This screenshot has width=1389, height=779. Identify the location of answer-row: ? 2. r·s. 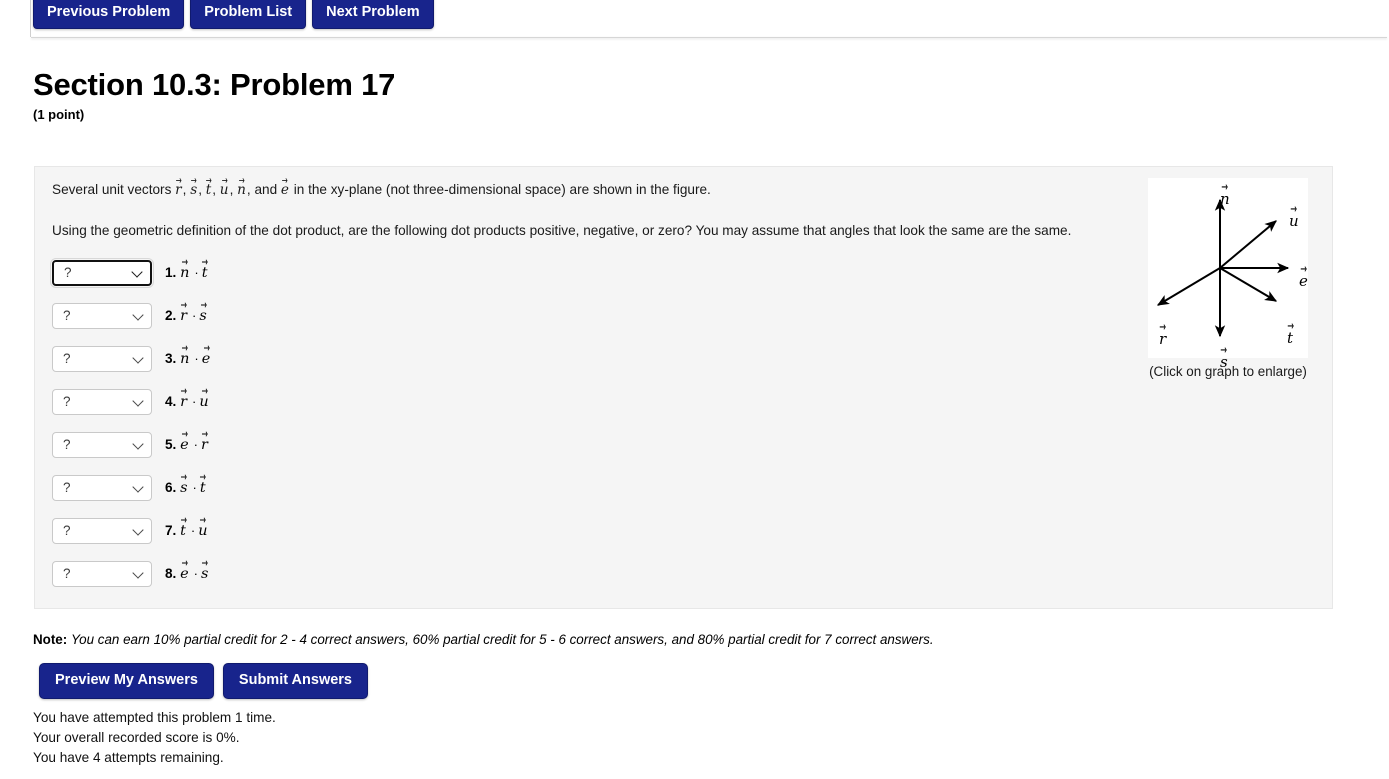
(131, 315).